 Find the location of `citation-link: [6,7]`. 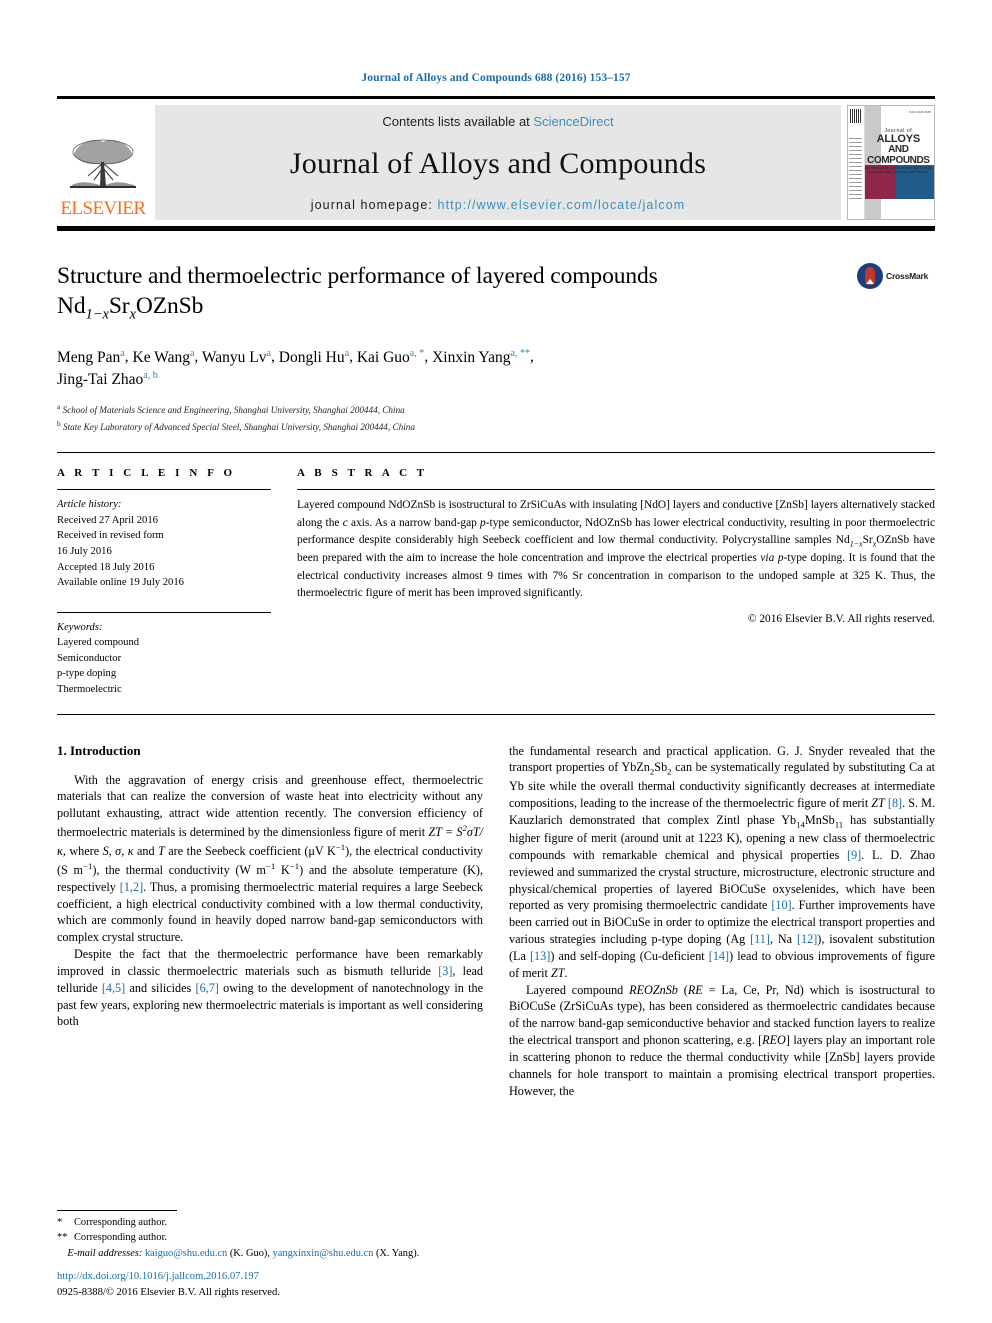

citation-link: [6,7] is located at coordinates (207, 988).